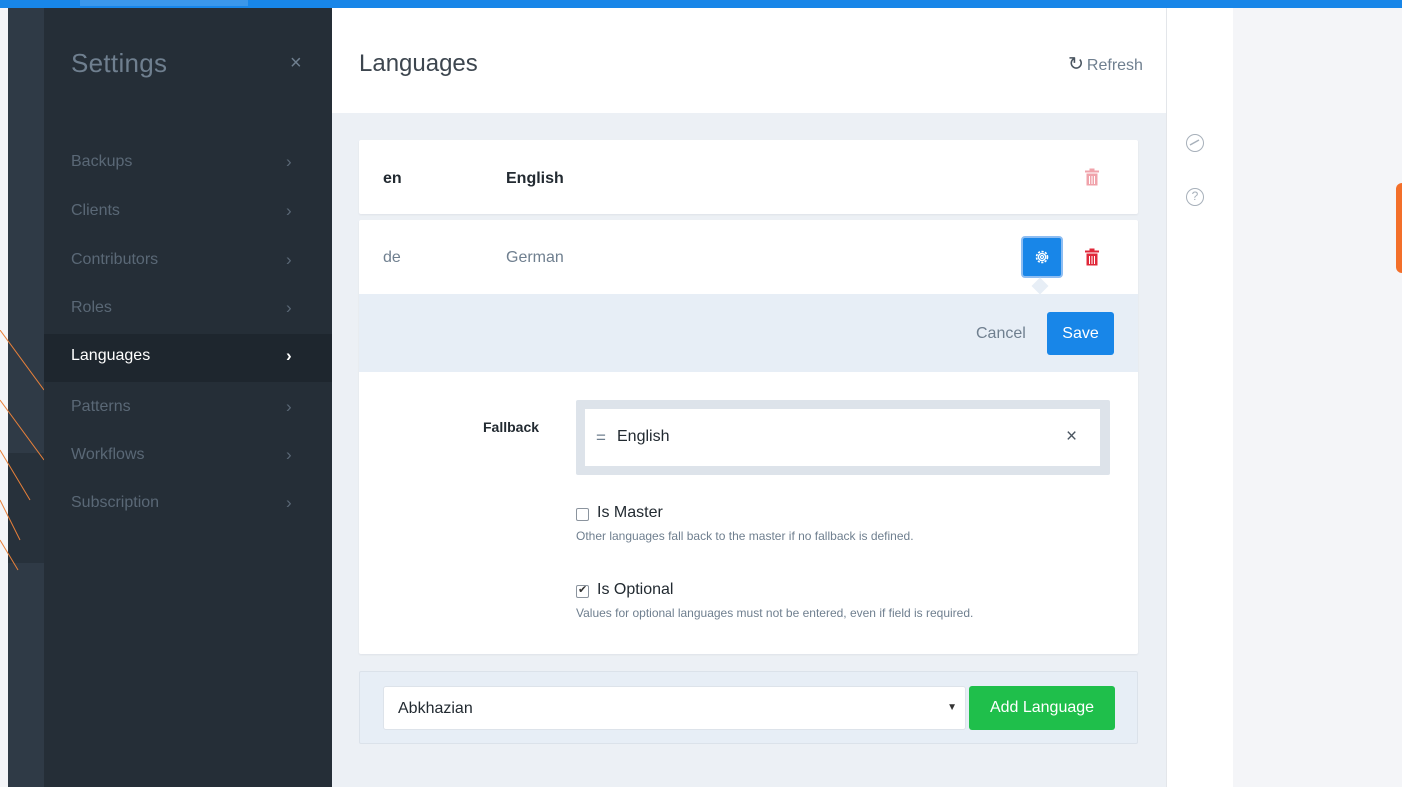 The width and height of the screenshot is (1402, 787). What do you see at coordinates (188, 457) in the screenshot?
I see `sidebar-item-workflows: Workflows ›` at bounding box center [188, 457].